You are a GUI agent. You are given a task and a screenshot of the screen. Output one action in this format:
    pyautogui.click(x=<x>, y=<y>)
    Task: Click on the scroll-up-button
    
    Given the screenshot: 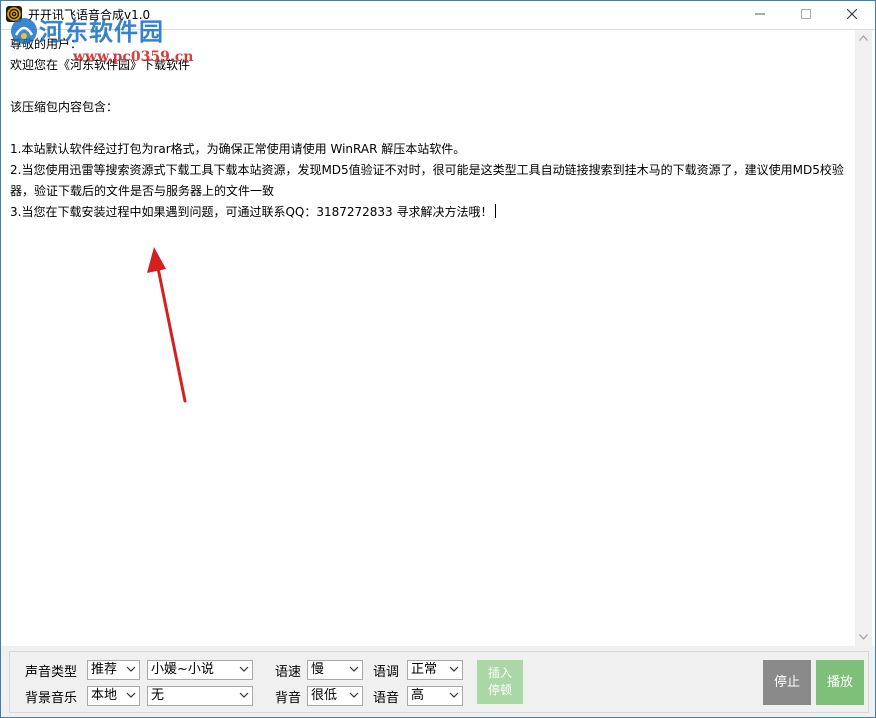 What is the action you would take?
    pyautogui.click(x=863, y=38)
    